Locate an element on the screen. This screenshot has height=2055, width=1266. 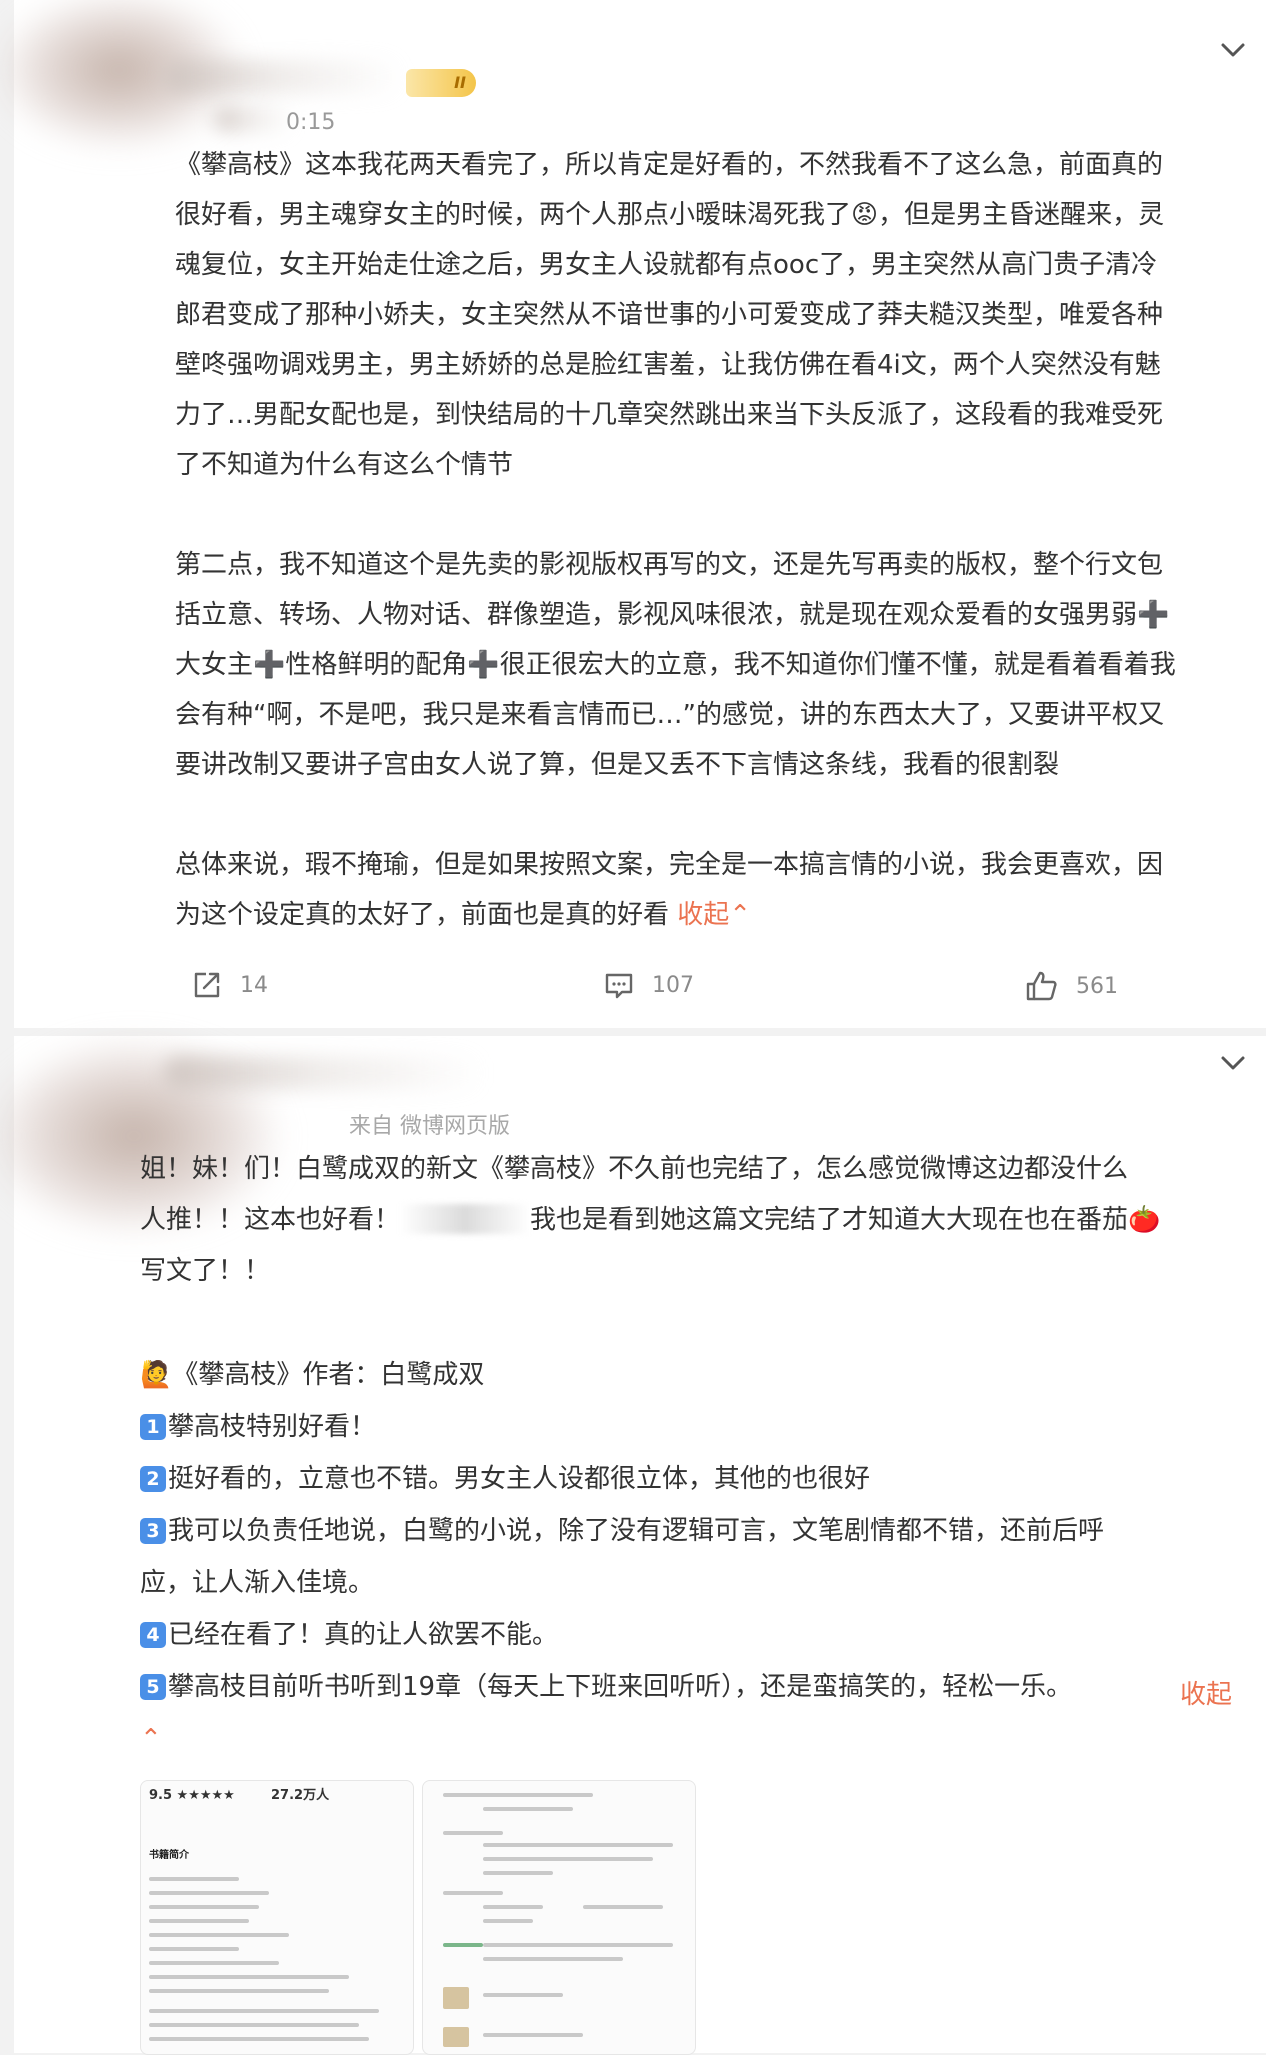
image-thumbnail-1: 9.5 ★★★★★ 27.2万人 书籍简介 is located at coordinates (277, 1917).